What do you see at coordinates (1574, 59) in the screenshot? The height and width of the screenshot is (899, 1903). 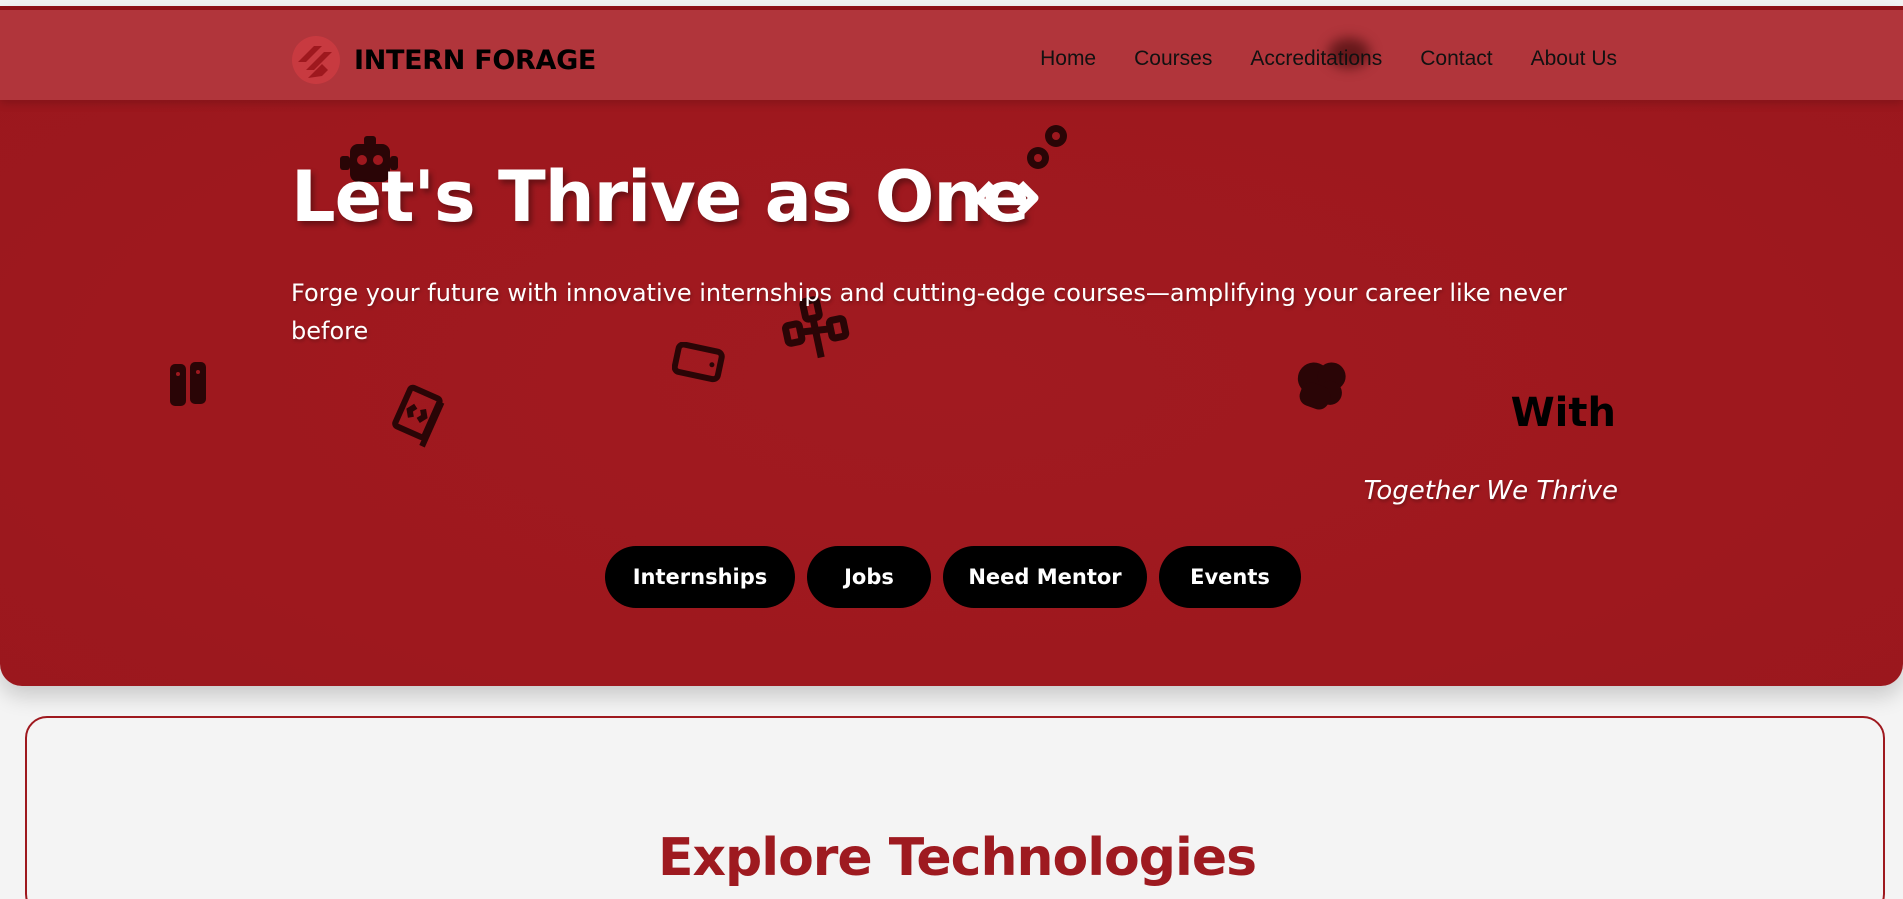 I see `nav-about-us: About Us` at bounding box center [1574, 59].